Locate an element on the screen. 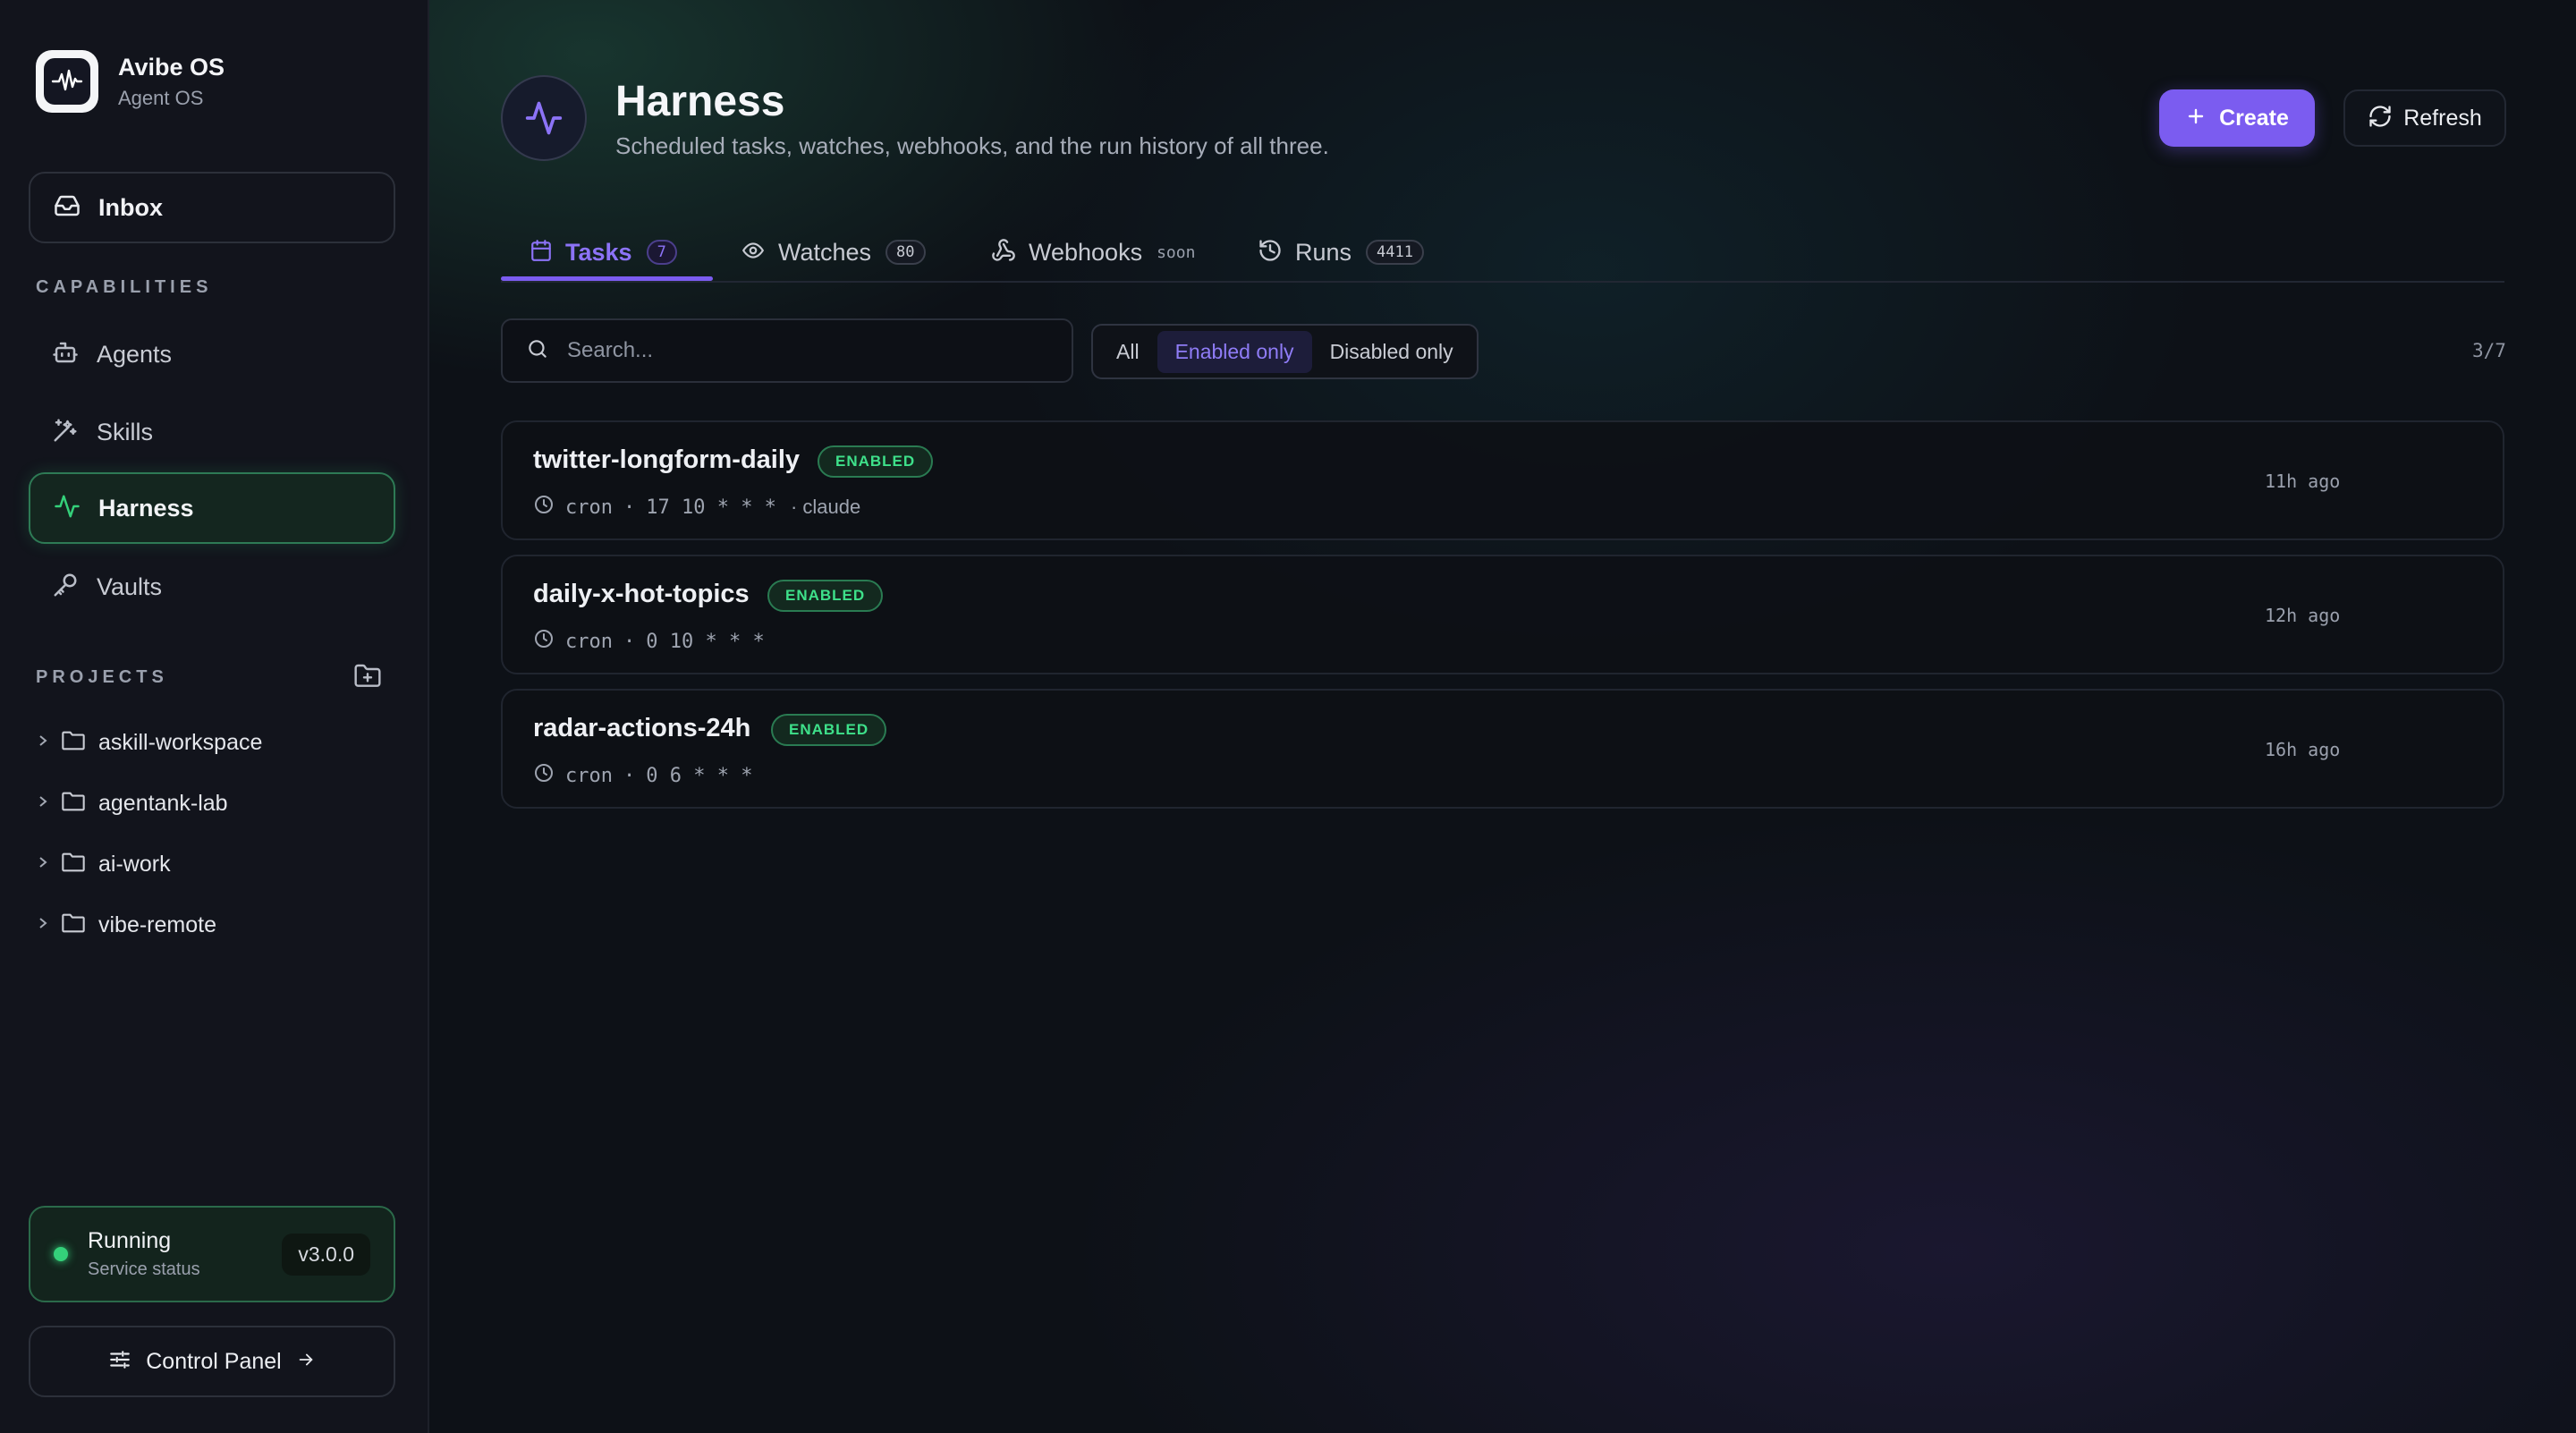 The width and height of the screenshot is (2576, 1433). control-panel-button: Control Panel is located at coordinates (212, 1361).